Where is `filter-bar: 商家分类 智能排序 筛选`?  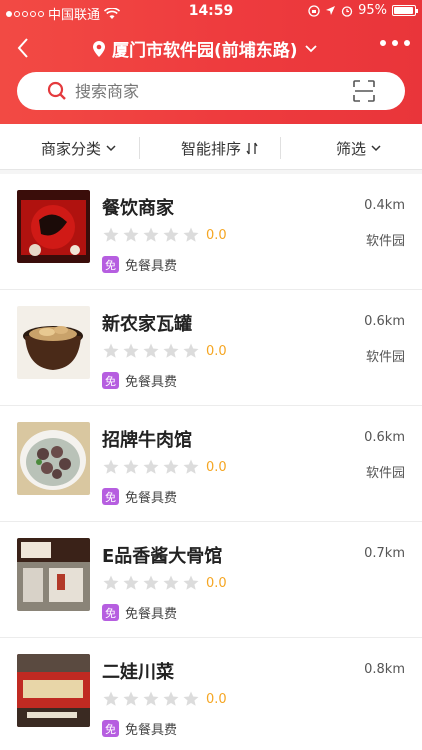 filter-bar: 商家分类 智能排序 筛选 is located at coordinates (211, 147).